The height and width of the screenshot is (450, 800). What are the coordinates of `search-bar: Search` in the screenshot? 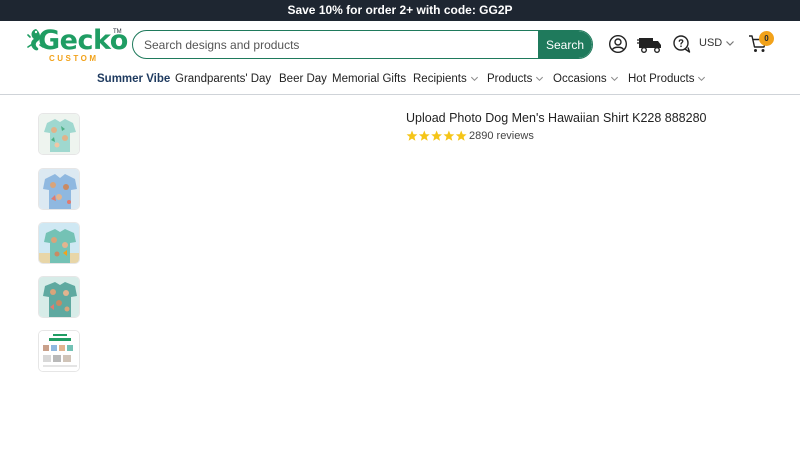 It's located at (362, 44).